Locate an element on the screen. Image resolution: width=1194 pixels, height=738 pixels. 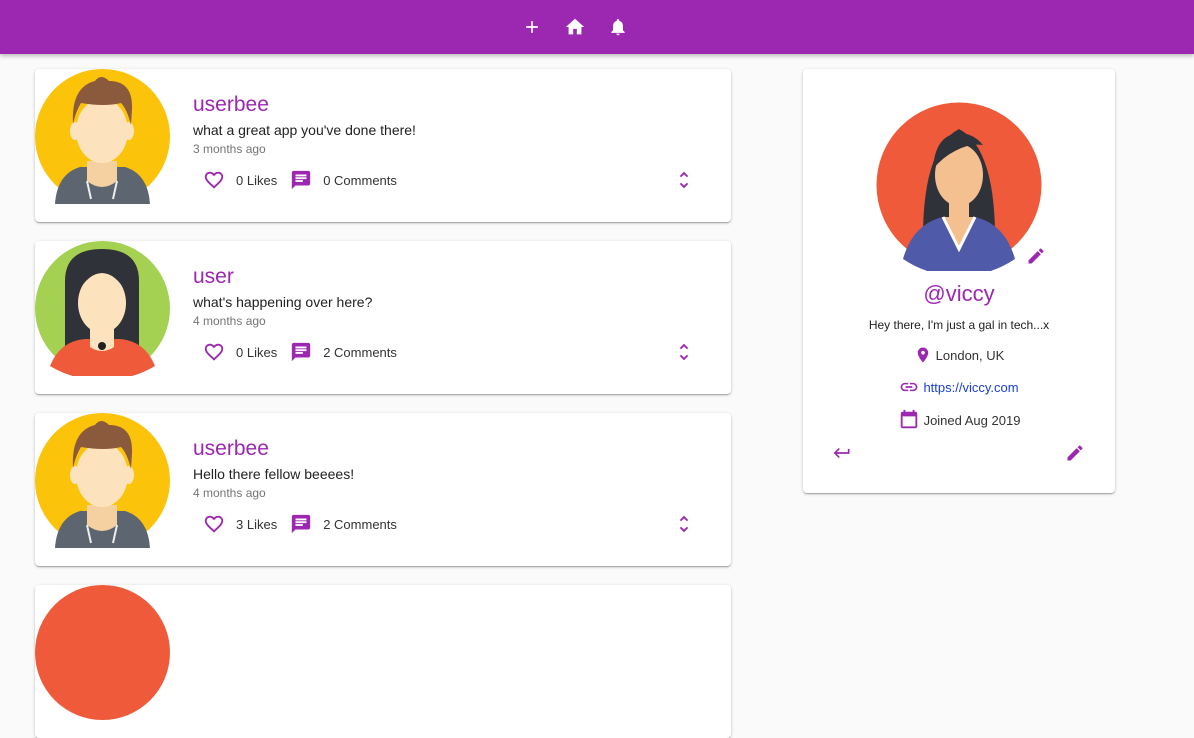
scream-body: what a great app you've done there! is located at coordinates (304, 130).